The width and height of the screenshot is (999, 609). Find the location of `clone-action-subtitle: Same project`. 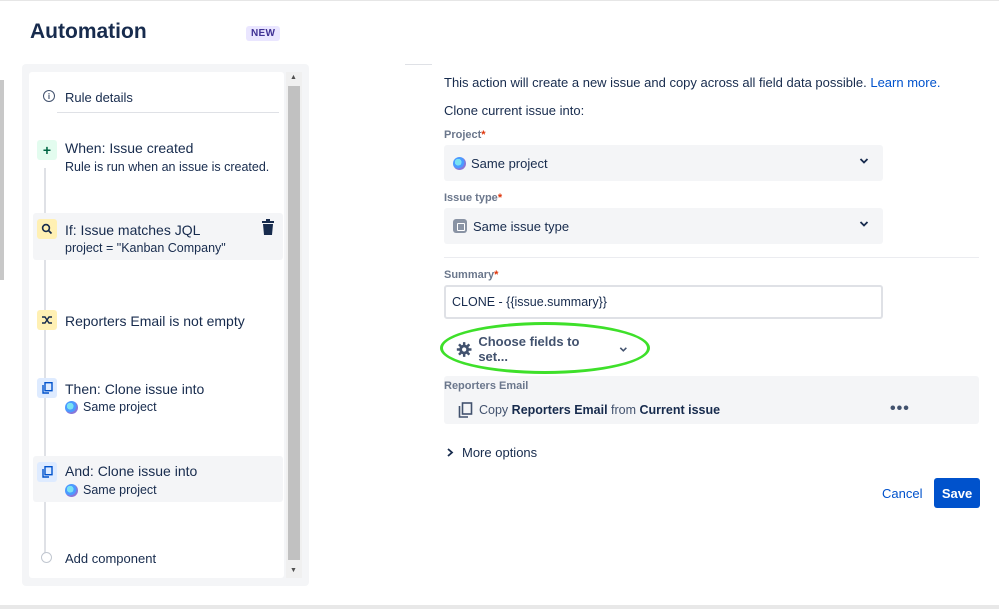

clone-action-subtitle: Same project is located at coordinates (111, 407).